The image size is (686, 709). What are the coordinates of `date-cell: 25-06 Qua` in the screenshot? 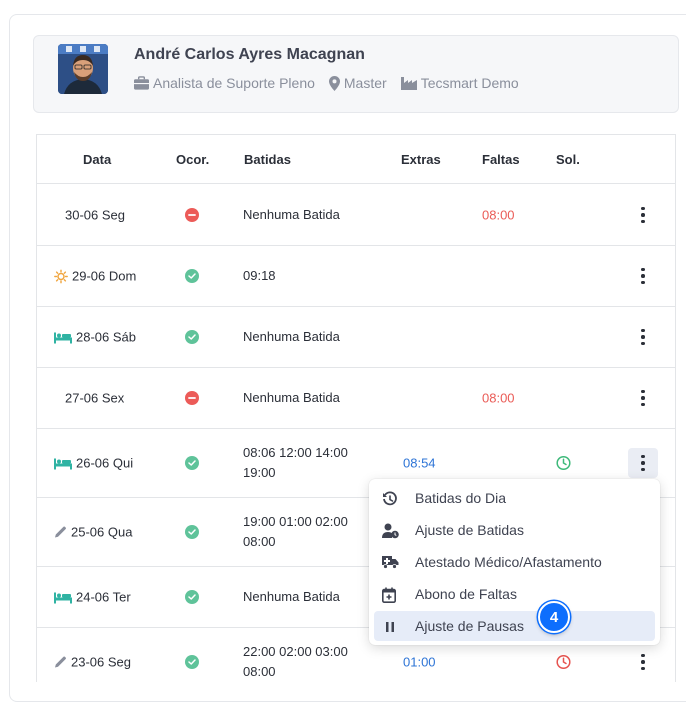 It's located at (93, 532).